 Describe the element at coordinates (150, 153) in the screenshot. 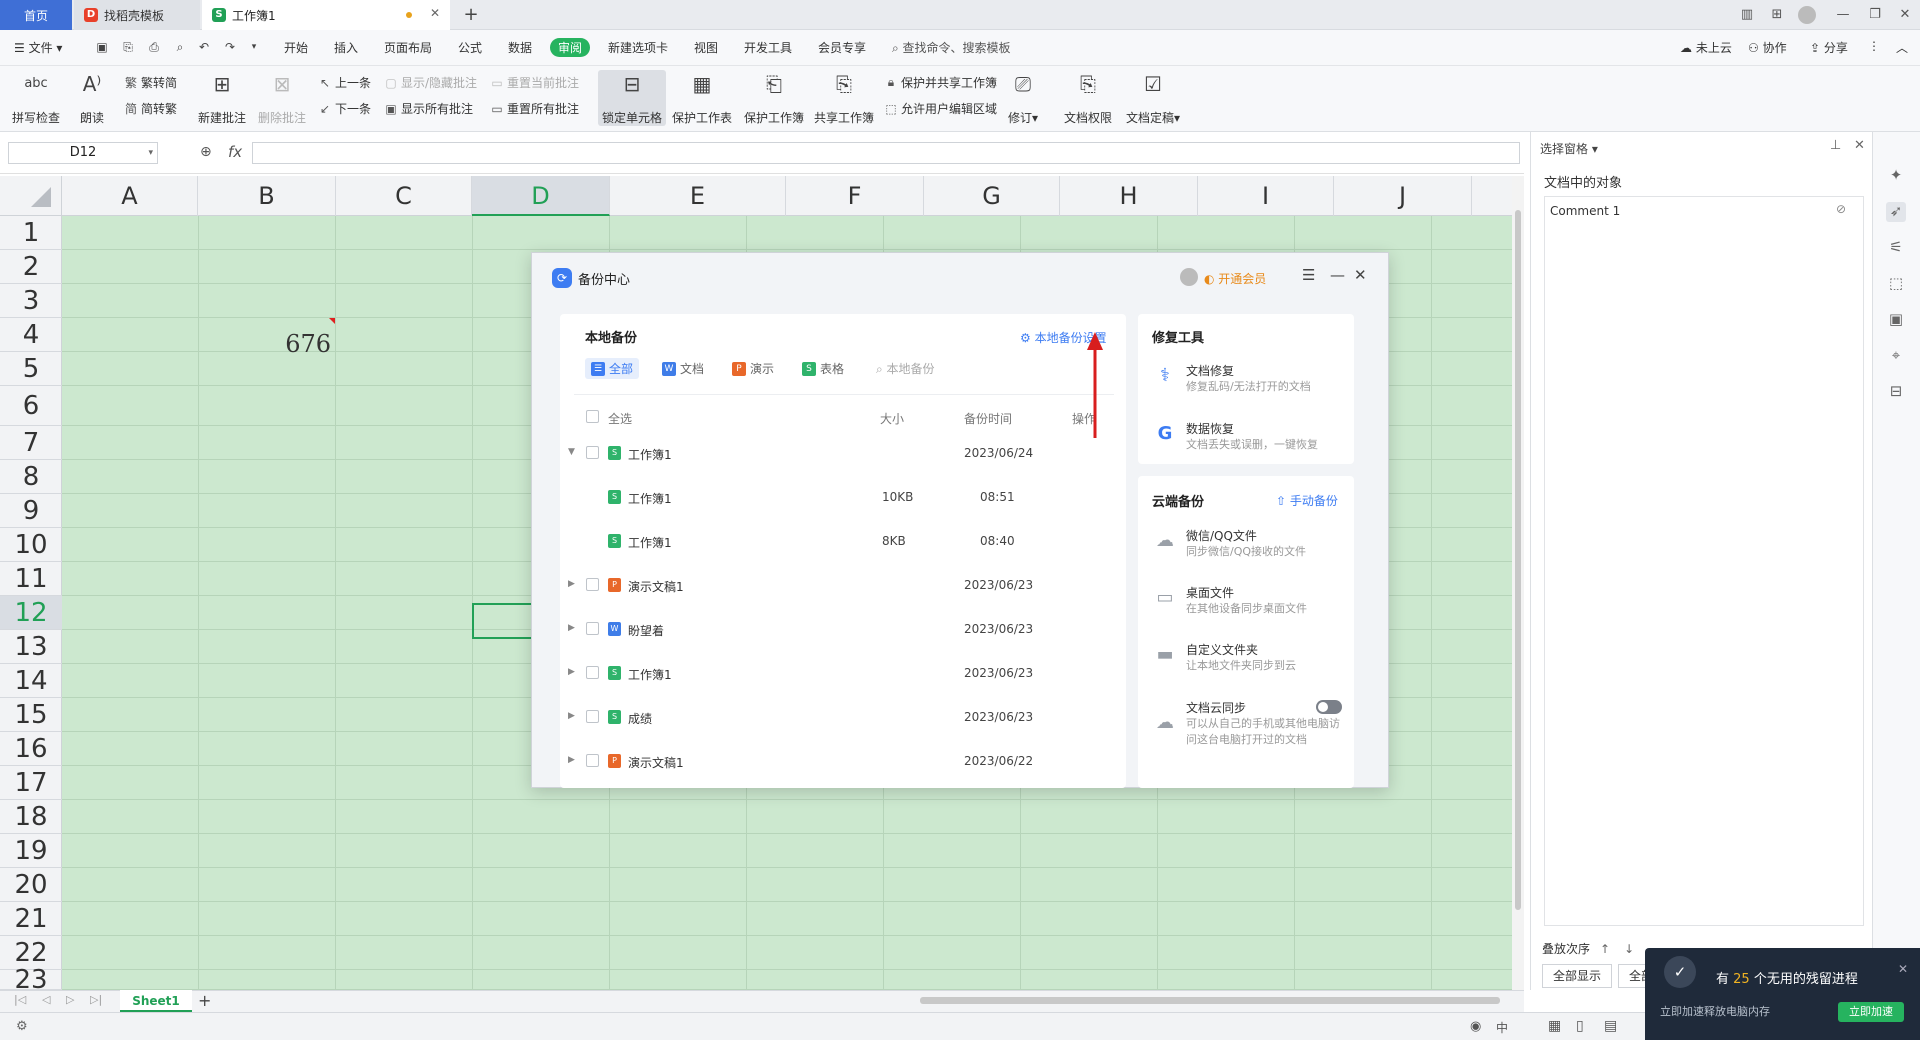

I see `name-box-chevron-icon: ▾` at that location.